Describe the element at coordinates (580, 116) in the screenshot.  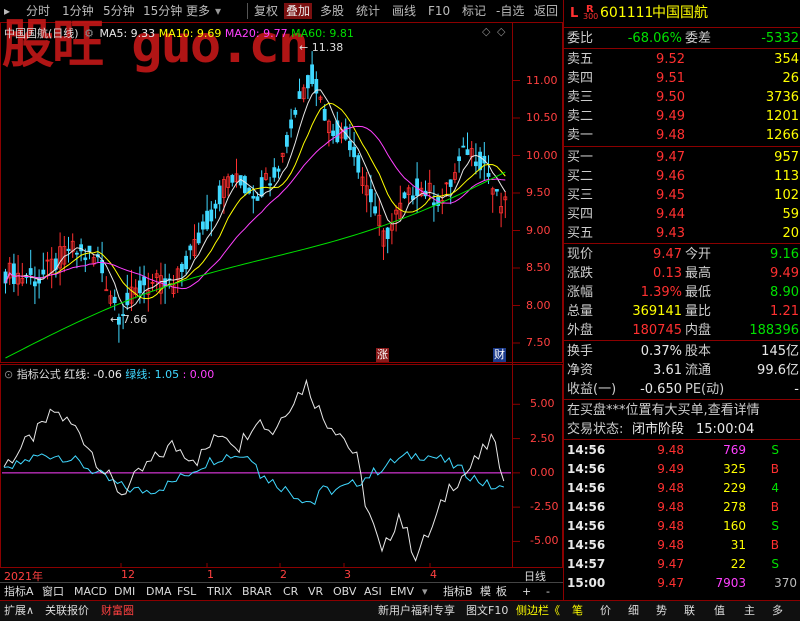
I see `ask-label: 卖二` at that location.